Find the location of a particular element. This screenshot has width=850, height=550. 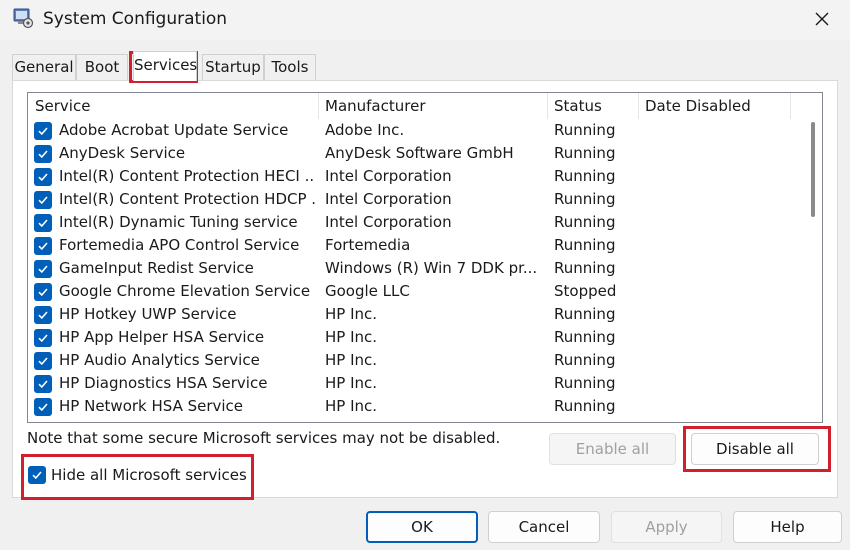

service-name: AnyDesk Service is located at coordinates (122, 153).